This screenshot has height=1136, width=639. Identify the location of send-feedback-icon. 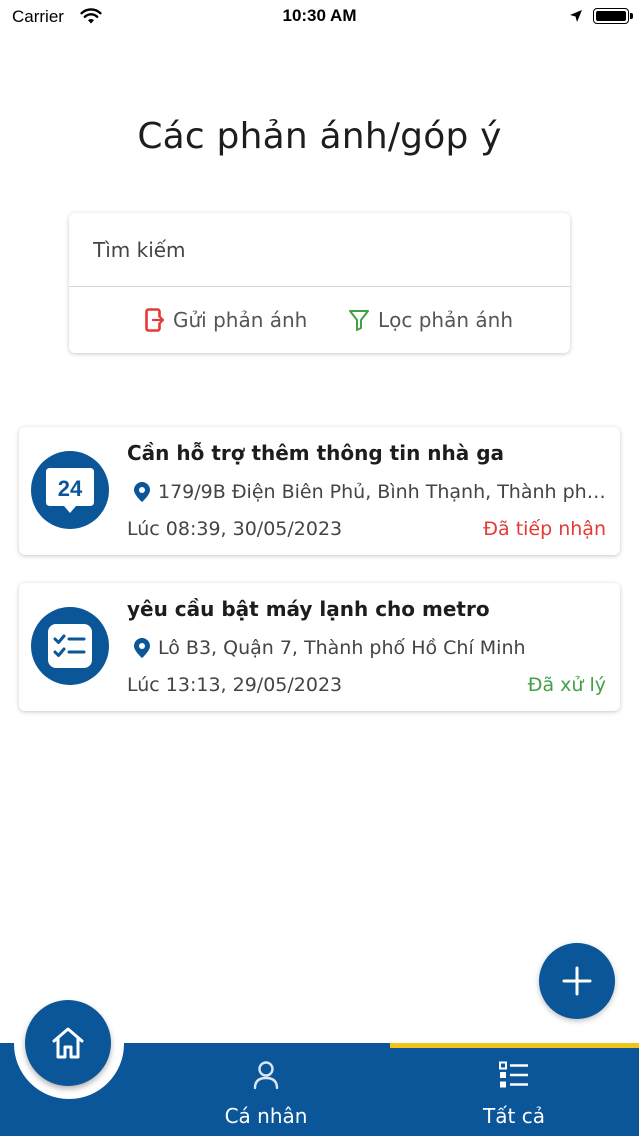
(155, 320).